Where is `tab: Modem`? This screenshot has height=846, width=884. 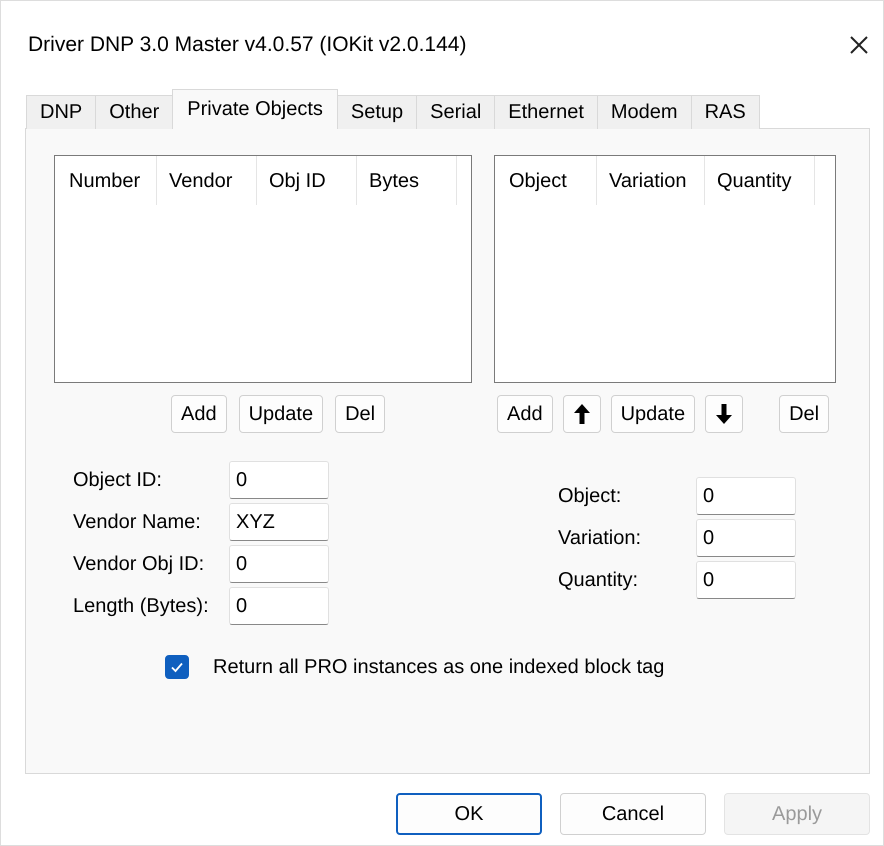 tab: Modem is located at coordinates (644, 112).